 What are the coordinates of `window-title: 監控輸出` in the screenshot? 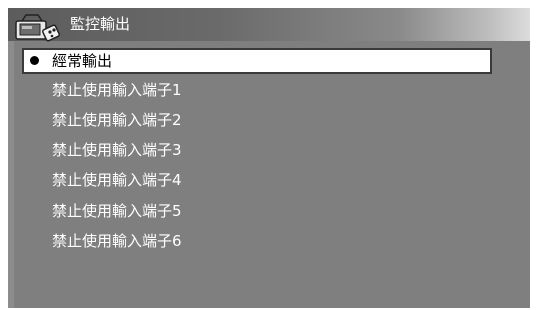 It's located at (100, 24).